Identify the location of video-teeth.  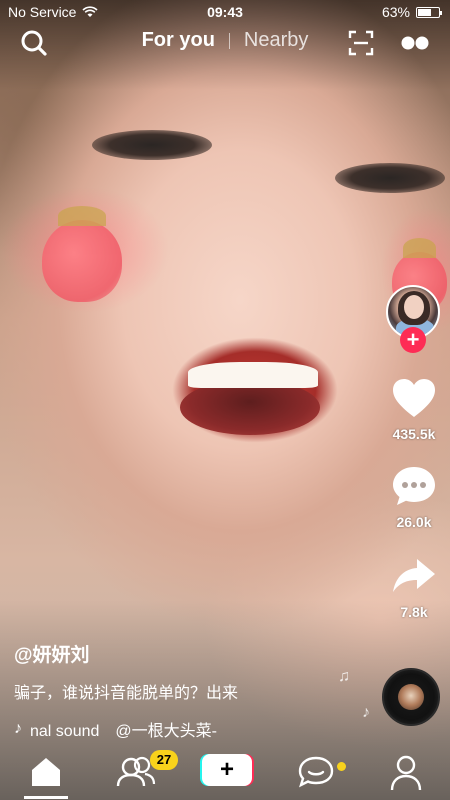
(253, 375).